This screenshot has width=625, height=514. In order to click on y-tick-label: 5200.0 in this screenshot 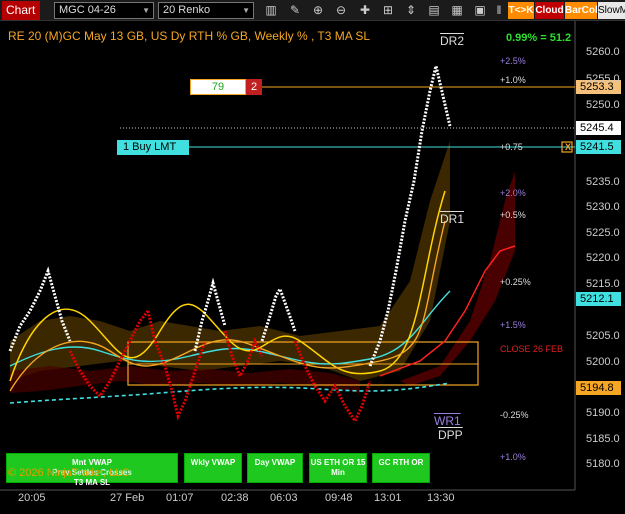, I will do `click(603, 362)`.